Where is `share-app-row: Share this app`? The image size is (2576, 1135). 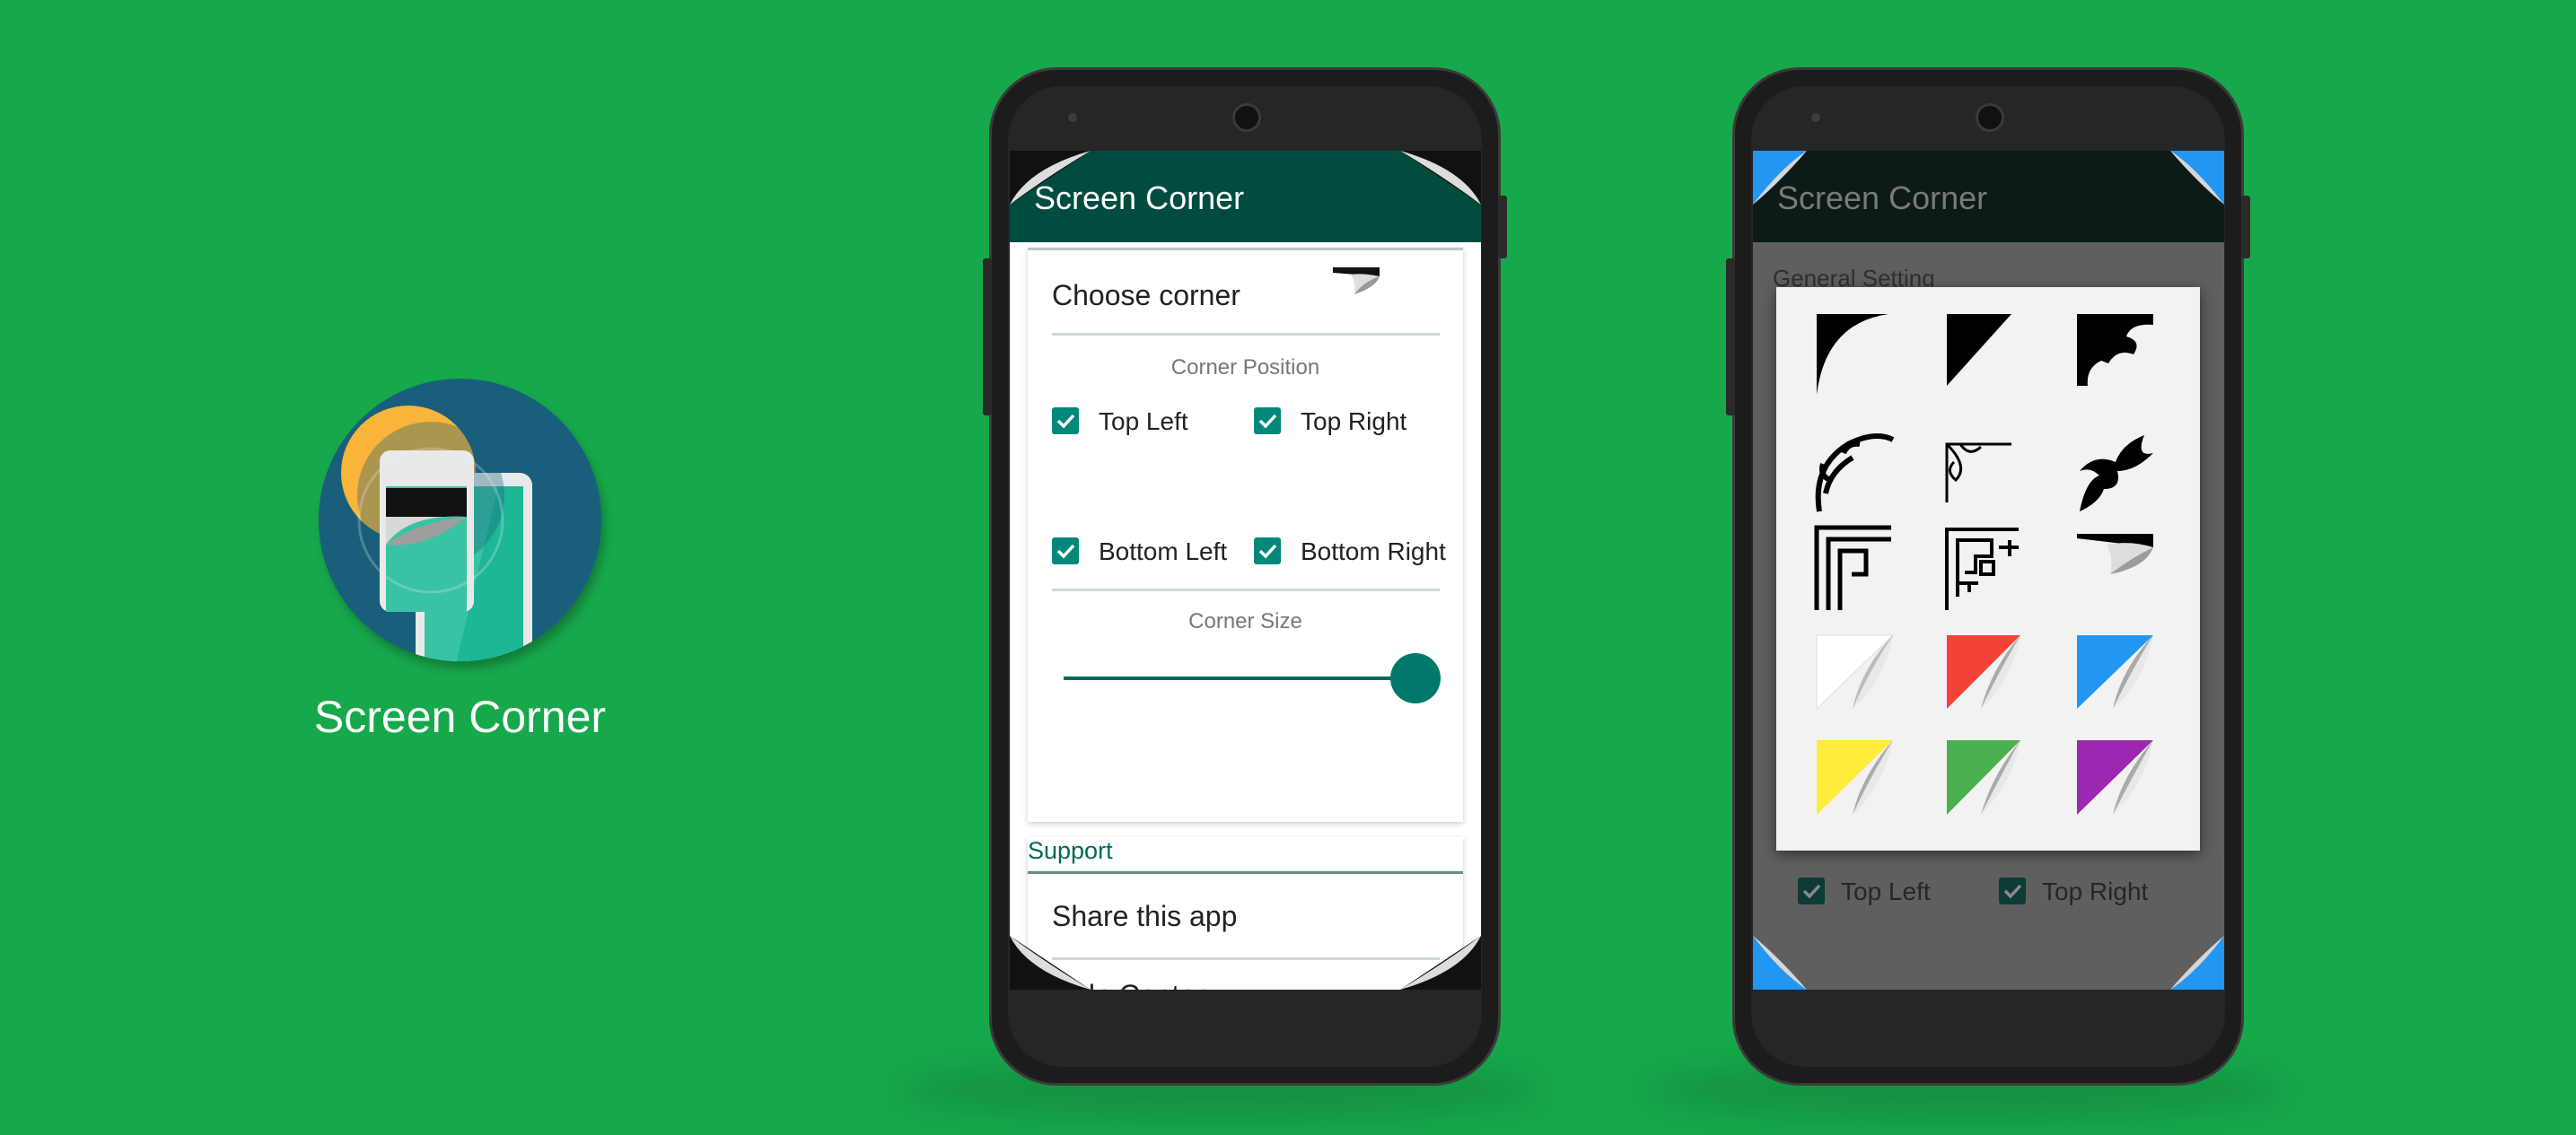 share-app-row: Share this app is located at coordinates (1245, 916).